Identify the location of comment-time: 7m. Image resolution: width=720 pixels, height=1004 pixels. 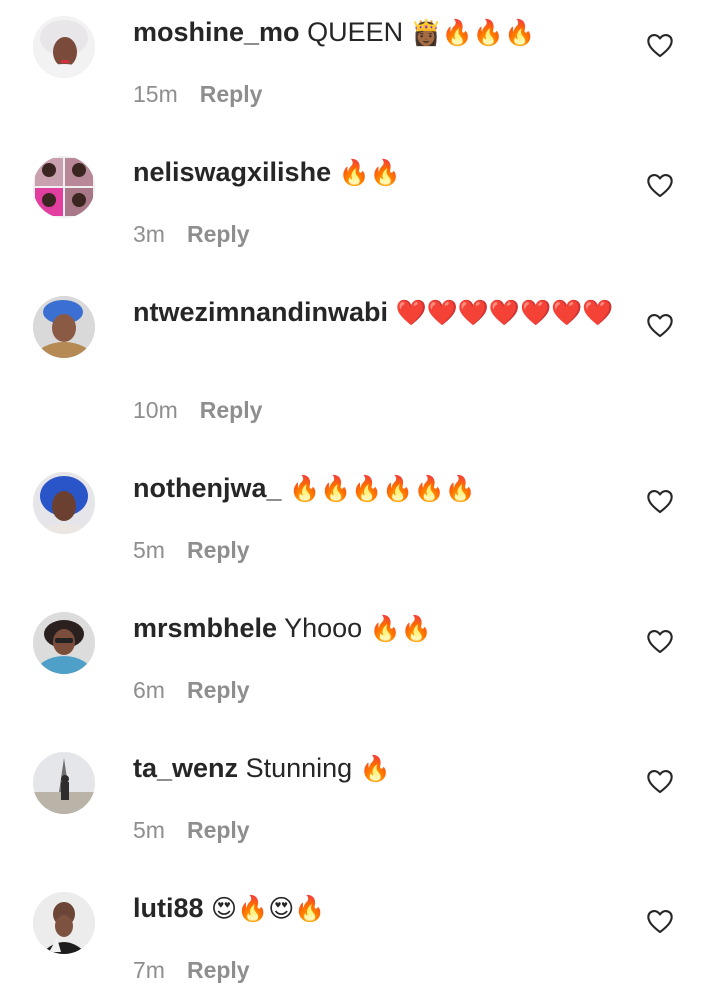
(149, 970).